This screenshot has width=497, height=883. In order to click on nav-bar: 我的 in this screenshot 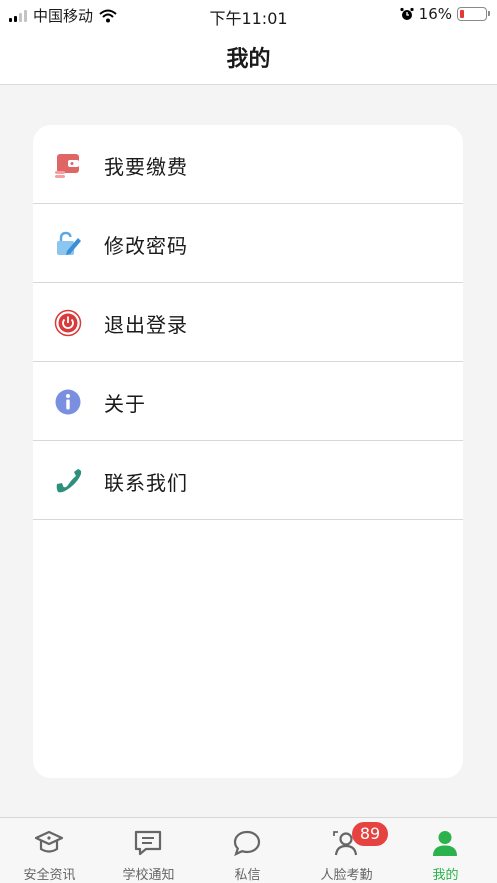, I will do `click(248, 56)`.